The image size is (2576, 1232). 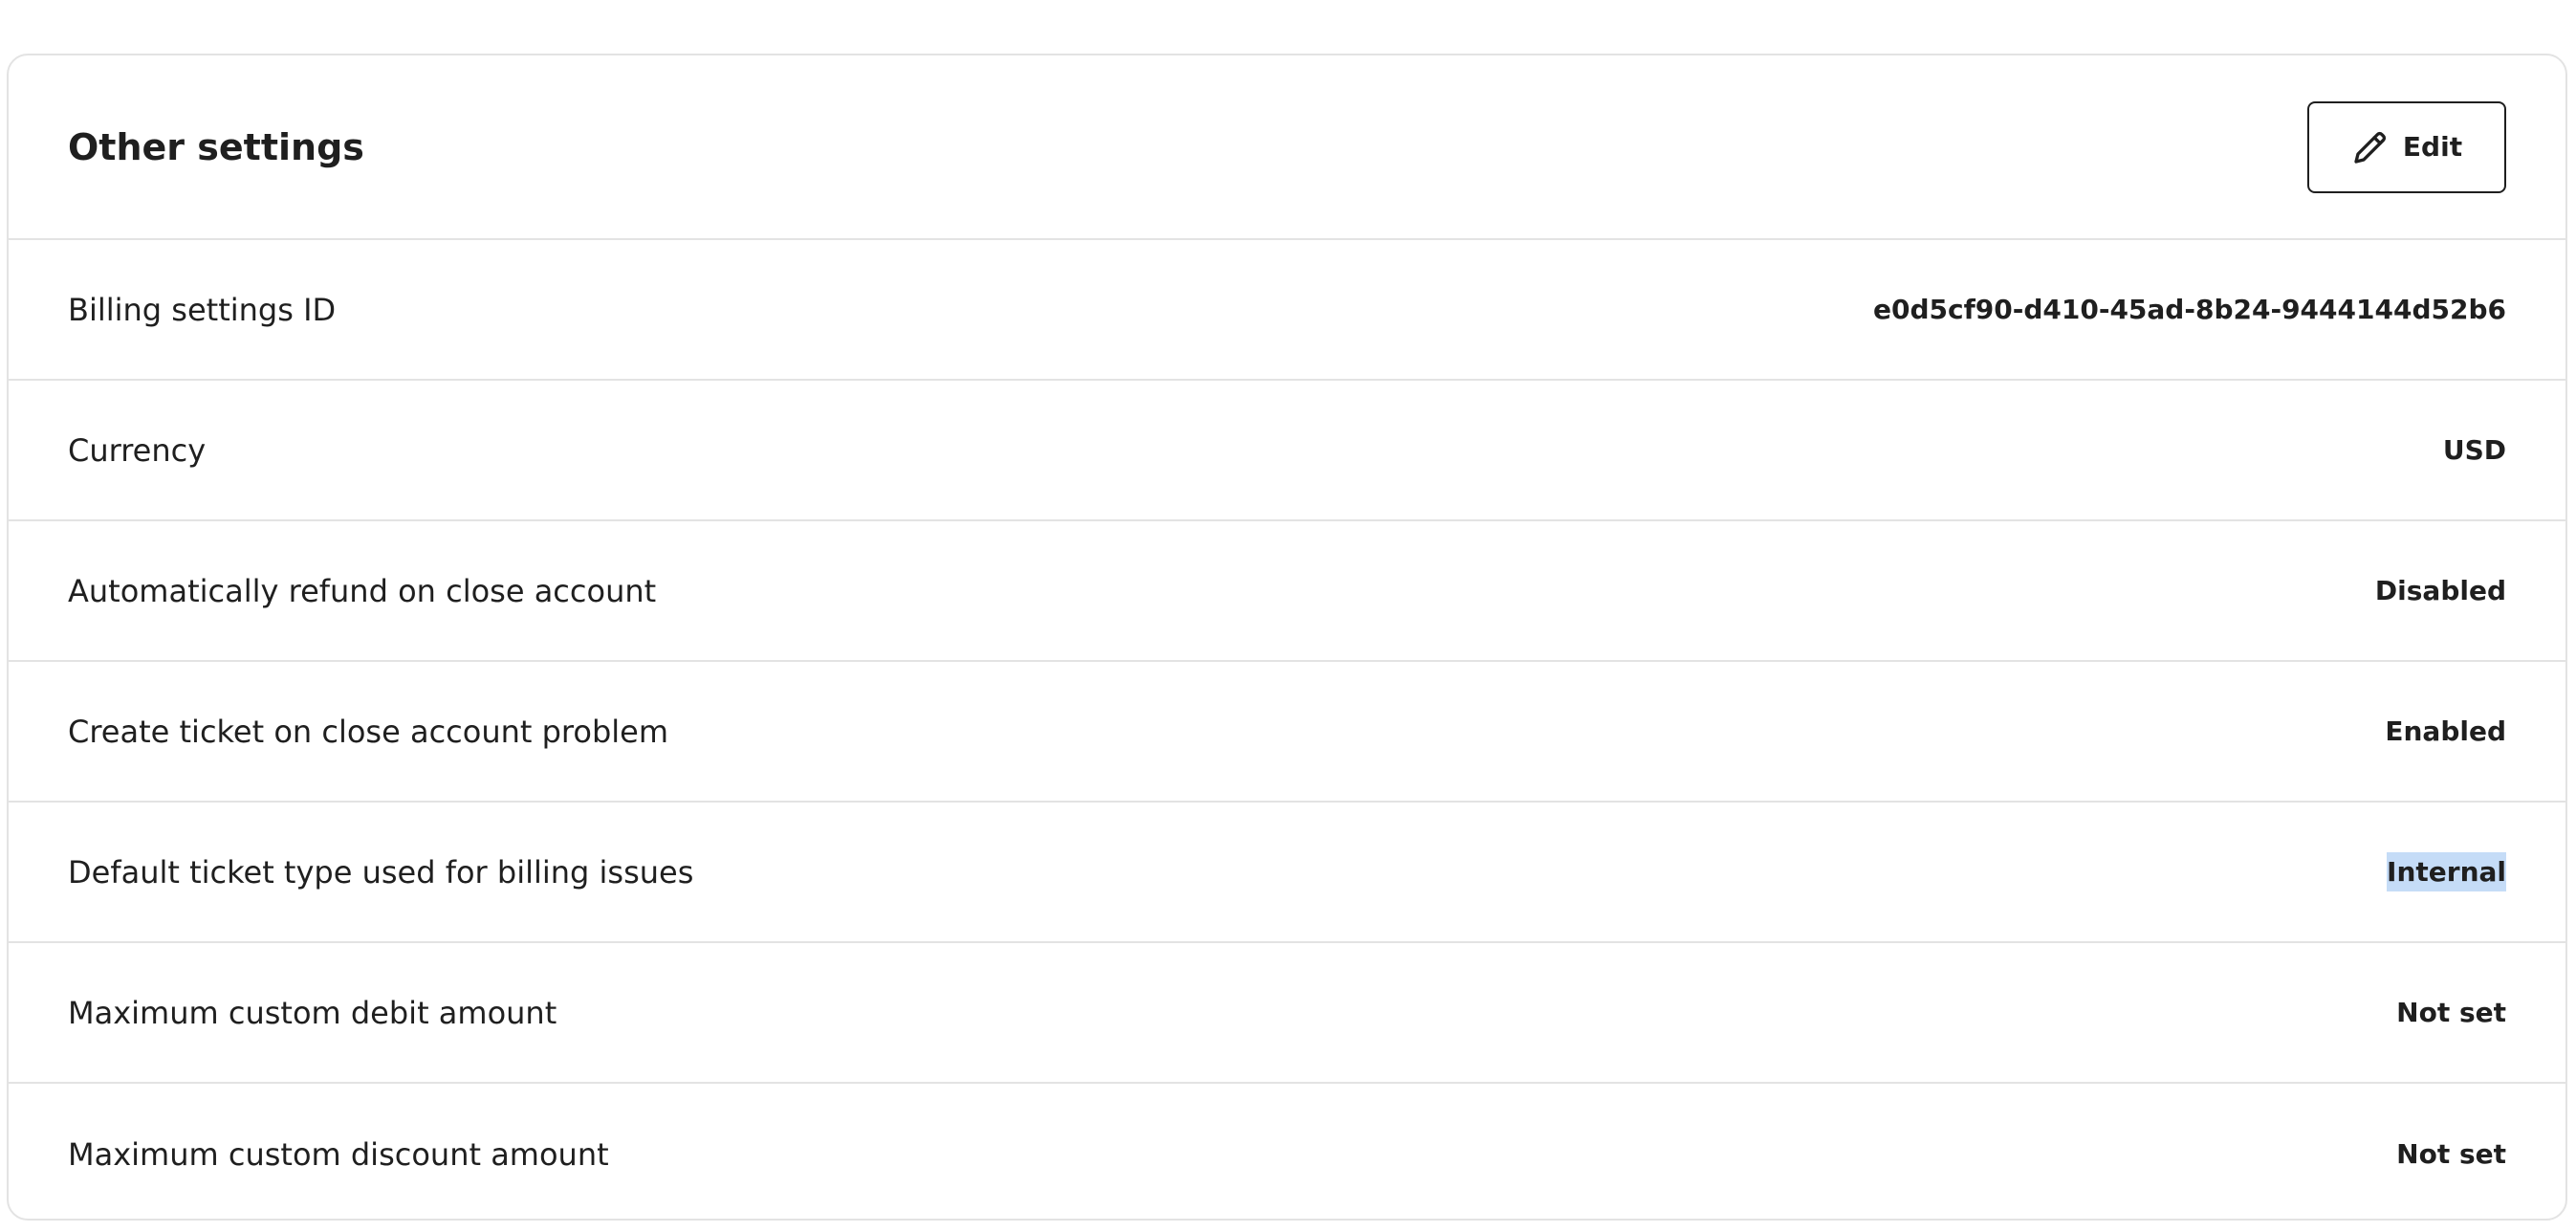 What do you see at coordinates (2445, 731) in the screenshot?
I see `setting-value: Enabled` at bounding box center [2445, 731].